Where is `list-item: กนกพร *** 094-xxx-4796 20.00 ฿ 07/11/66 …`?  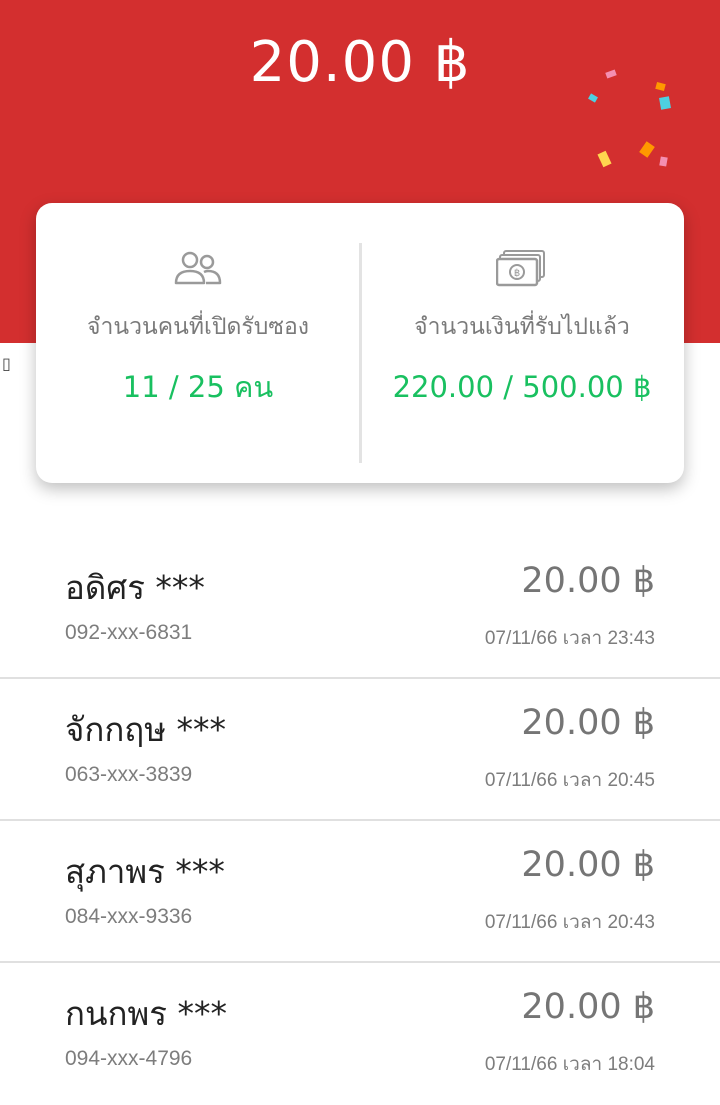
list-item: กนกพร *** 094-xxx-4796 20.00 ฿ 07/11/66 … is located at coordinates (360, 1034).